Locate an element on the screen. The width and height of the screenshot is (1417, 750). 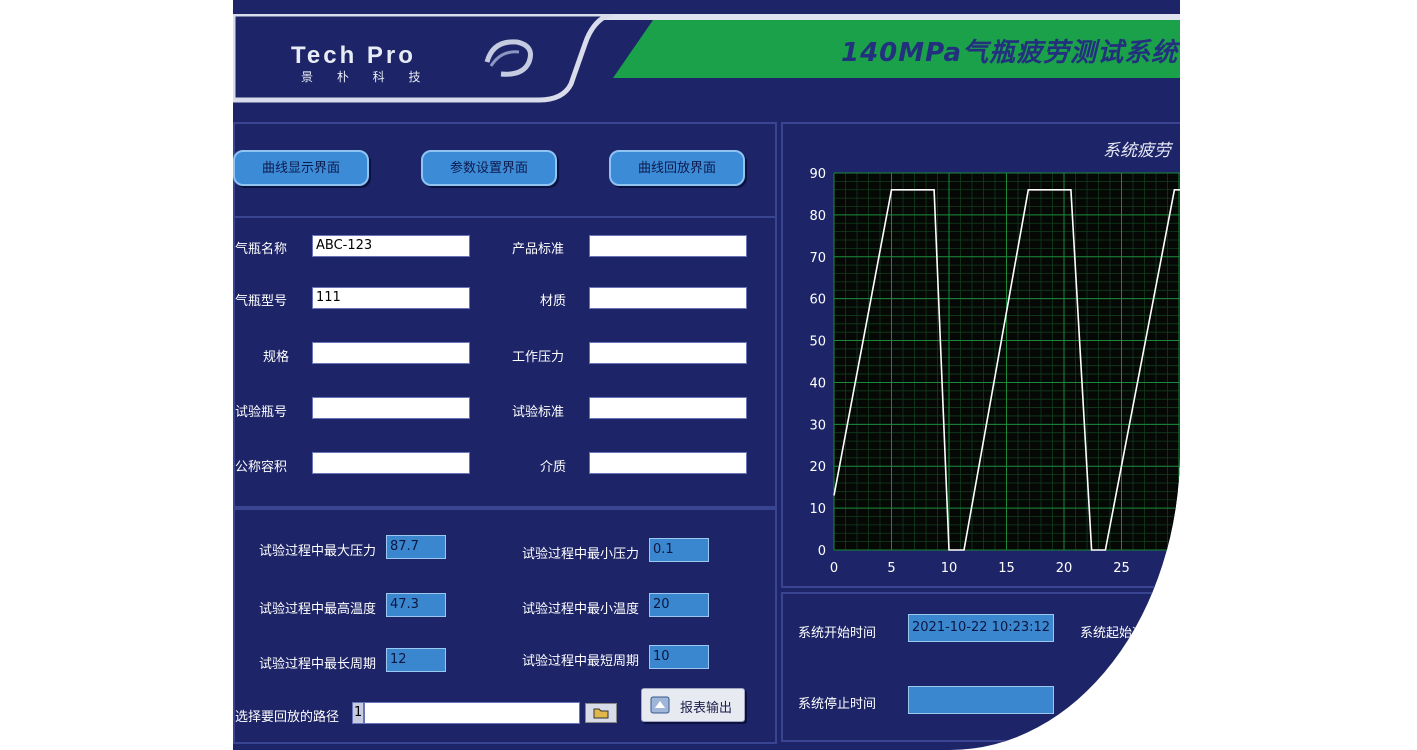
min-period-label: 试验过程中最短周期 is located at coordinates (581, 661).